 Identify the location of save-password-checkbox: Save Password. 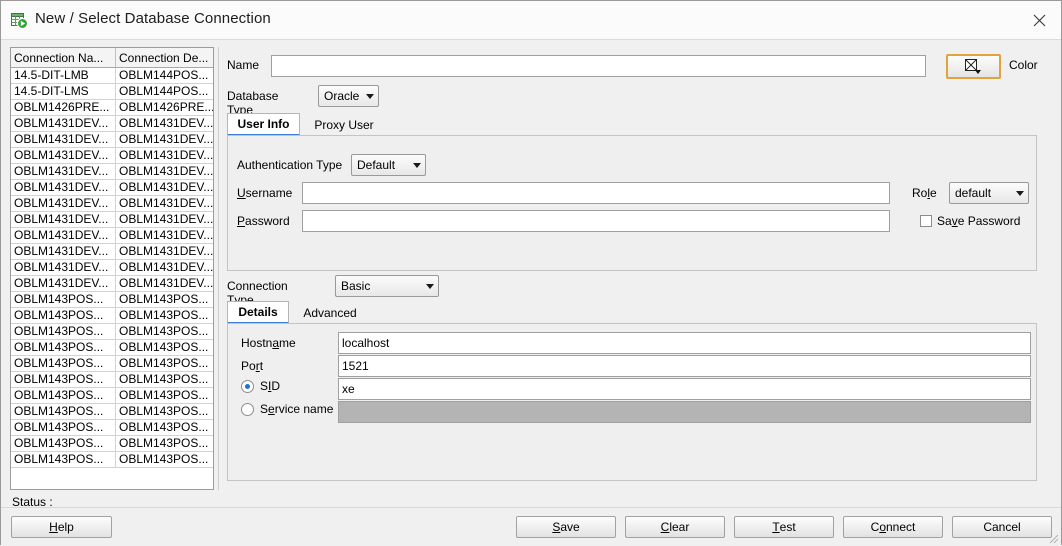
(970, 221).